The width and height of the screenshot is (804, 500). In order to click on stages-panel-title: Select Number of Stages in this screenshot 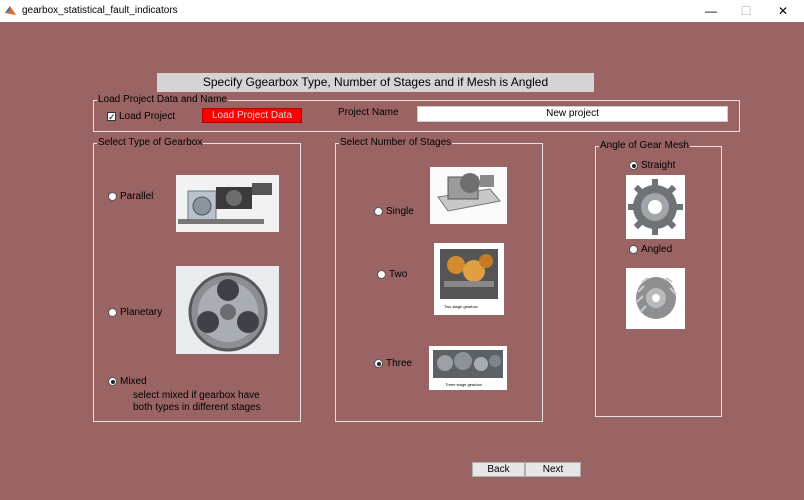, I will do `click(396, 143)`.